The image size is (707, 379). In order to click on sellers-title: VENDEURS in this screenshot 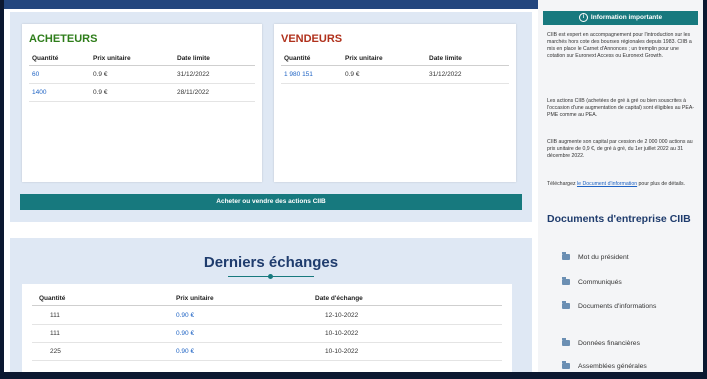, I will do `click(312, 39)`.